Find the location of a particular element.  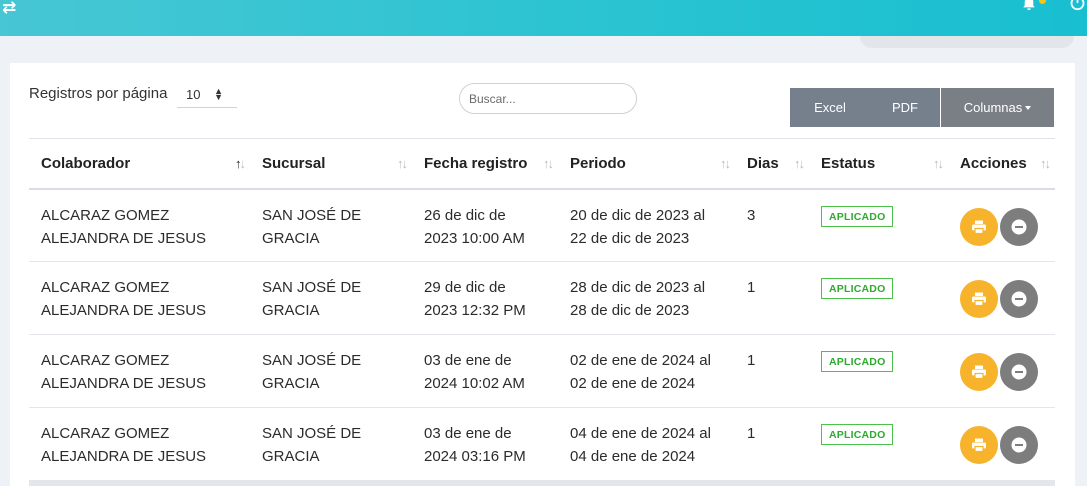

cell-text: 3 is located at coordinates (751, 215).